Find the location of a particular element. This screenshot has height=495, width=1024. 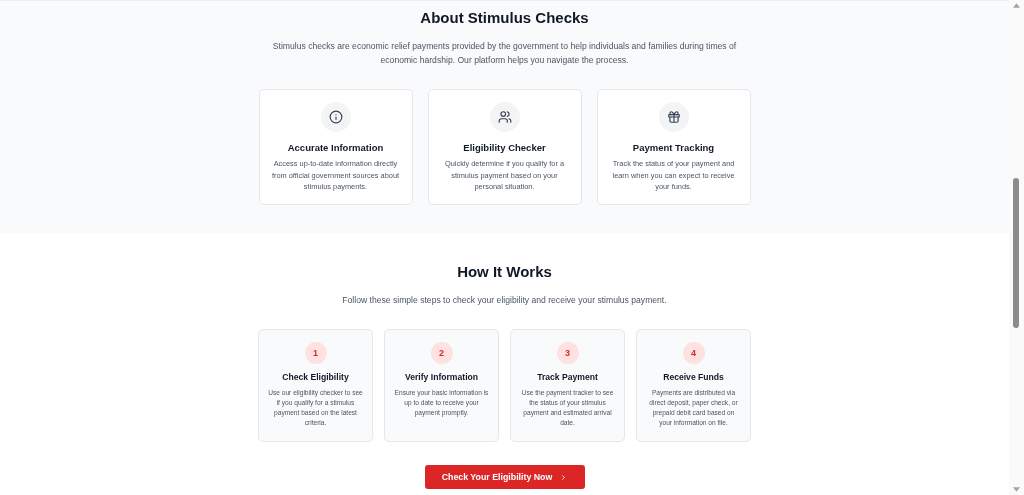

section-description: Stimulus checks are economic relief payments provided by the government to help individuals and families during times of economic hardship. Our platform helps you navigate the process. is located at coordinates (504, 53).